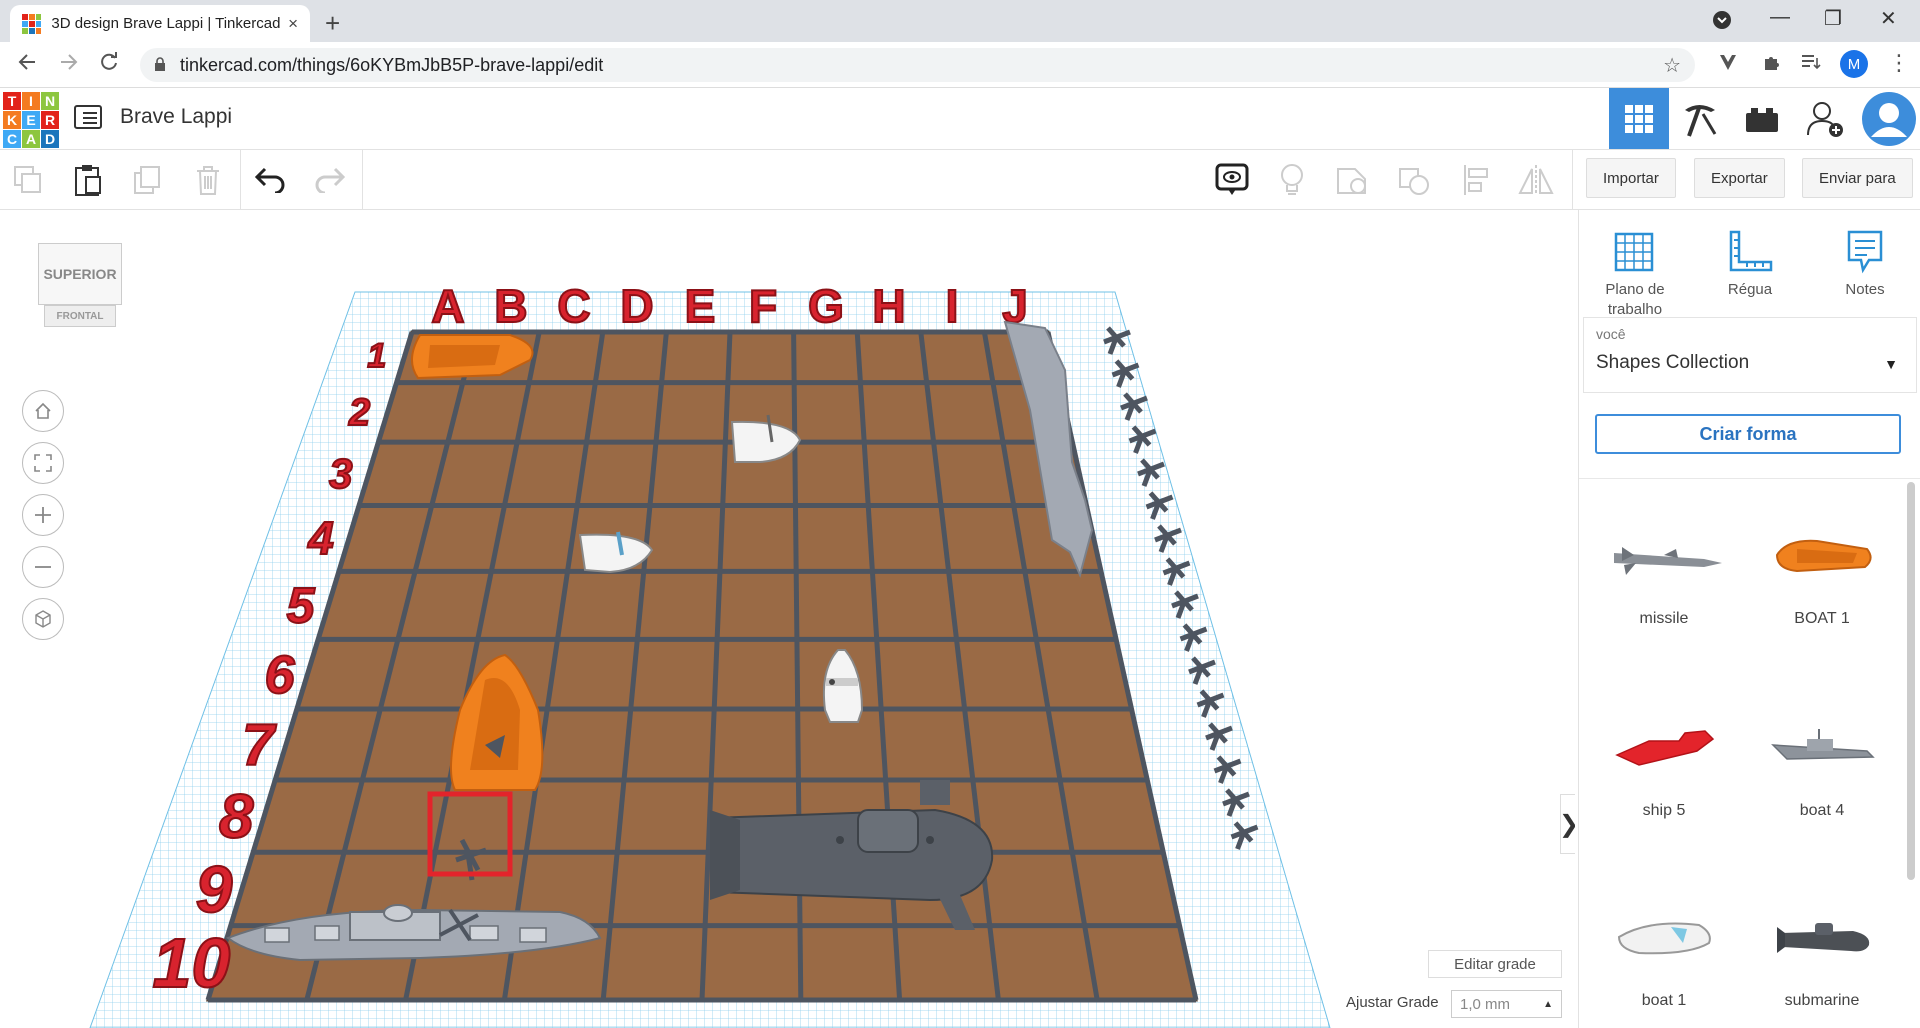 Image resolution: width=1920 pixels, height=1028 pixels. Describe the element at coordinates (1833, 18) in the screenshot. I see `maximize-button: ❐` at that location.